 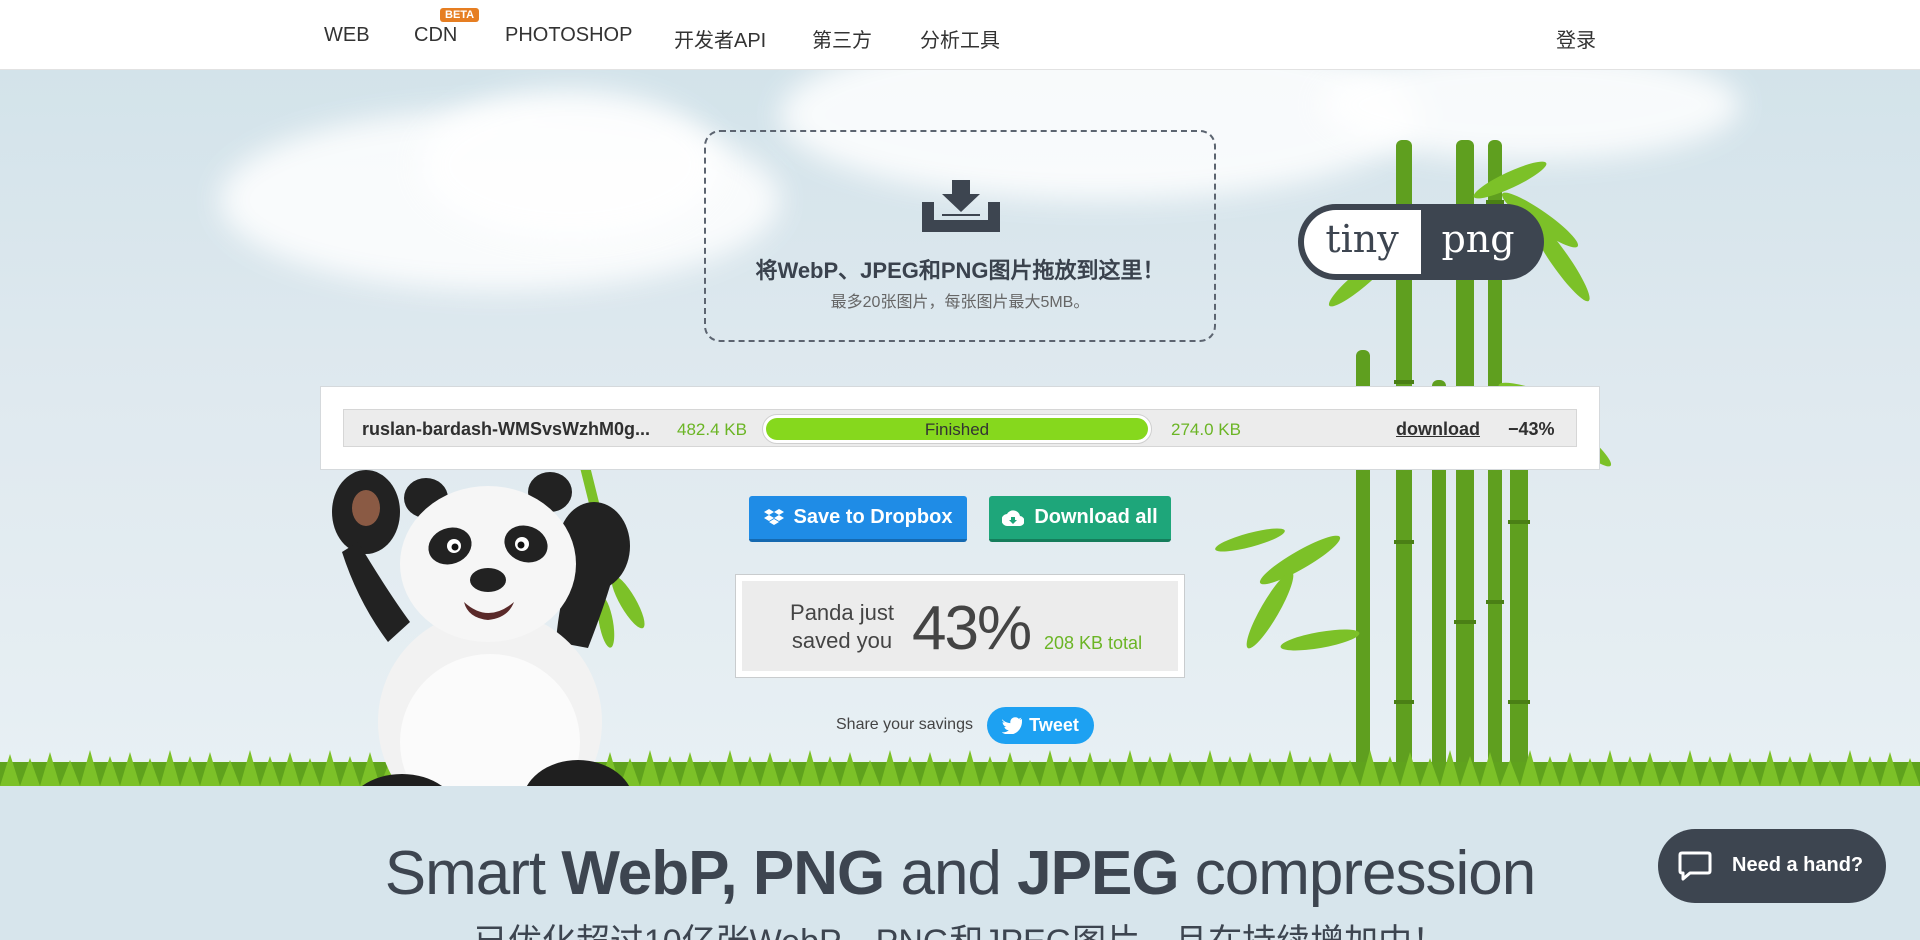 What do you see at coordinates (473, 873) in the screenshot?
I see `tagline-part: Smart` at bounding box center [473, 873].